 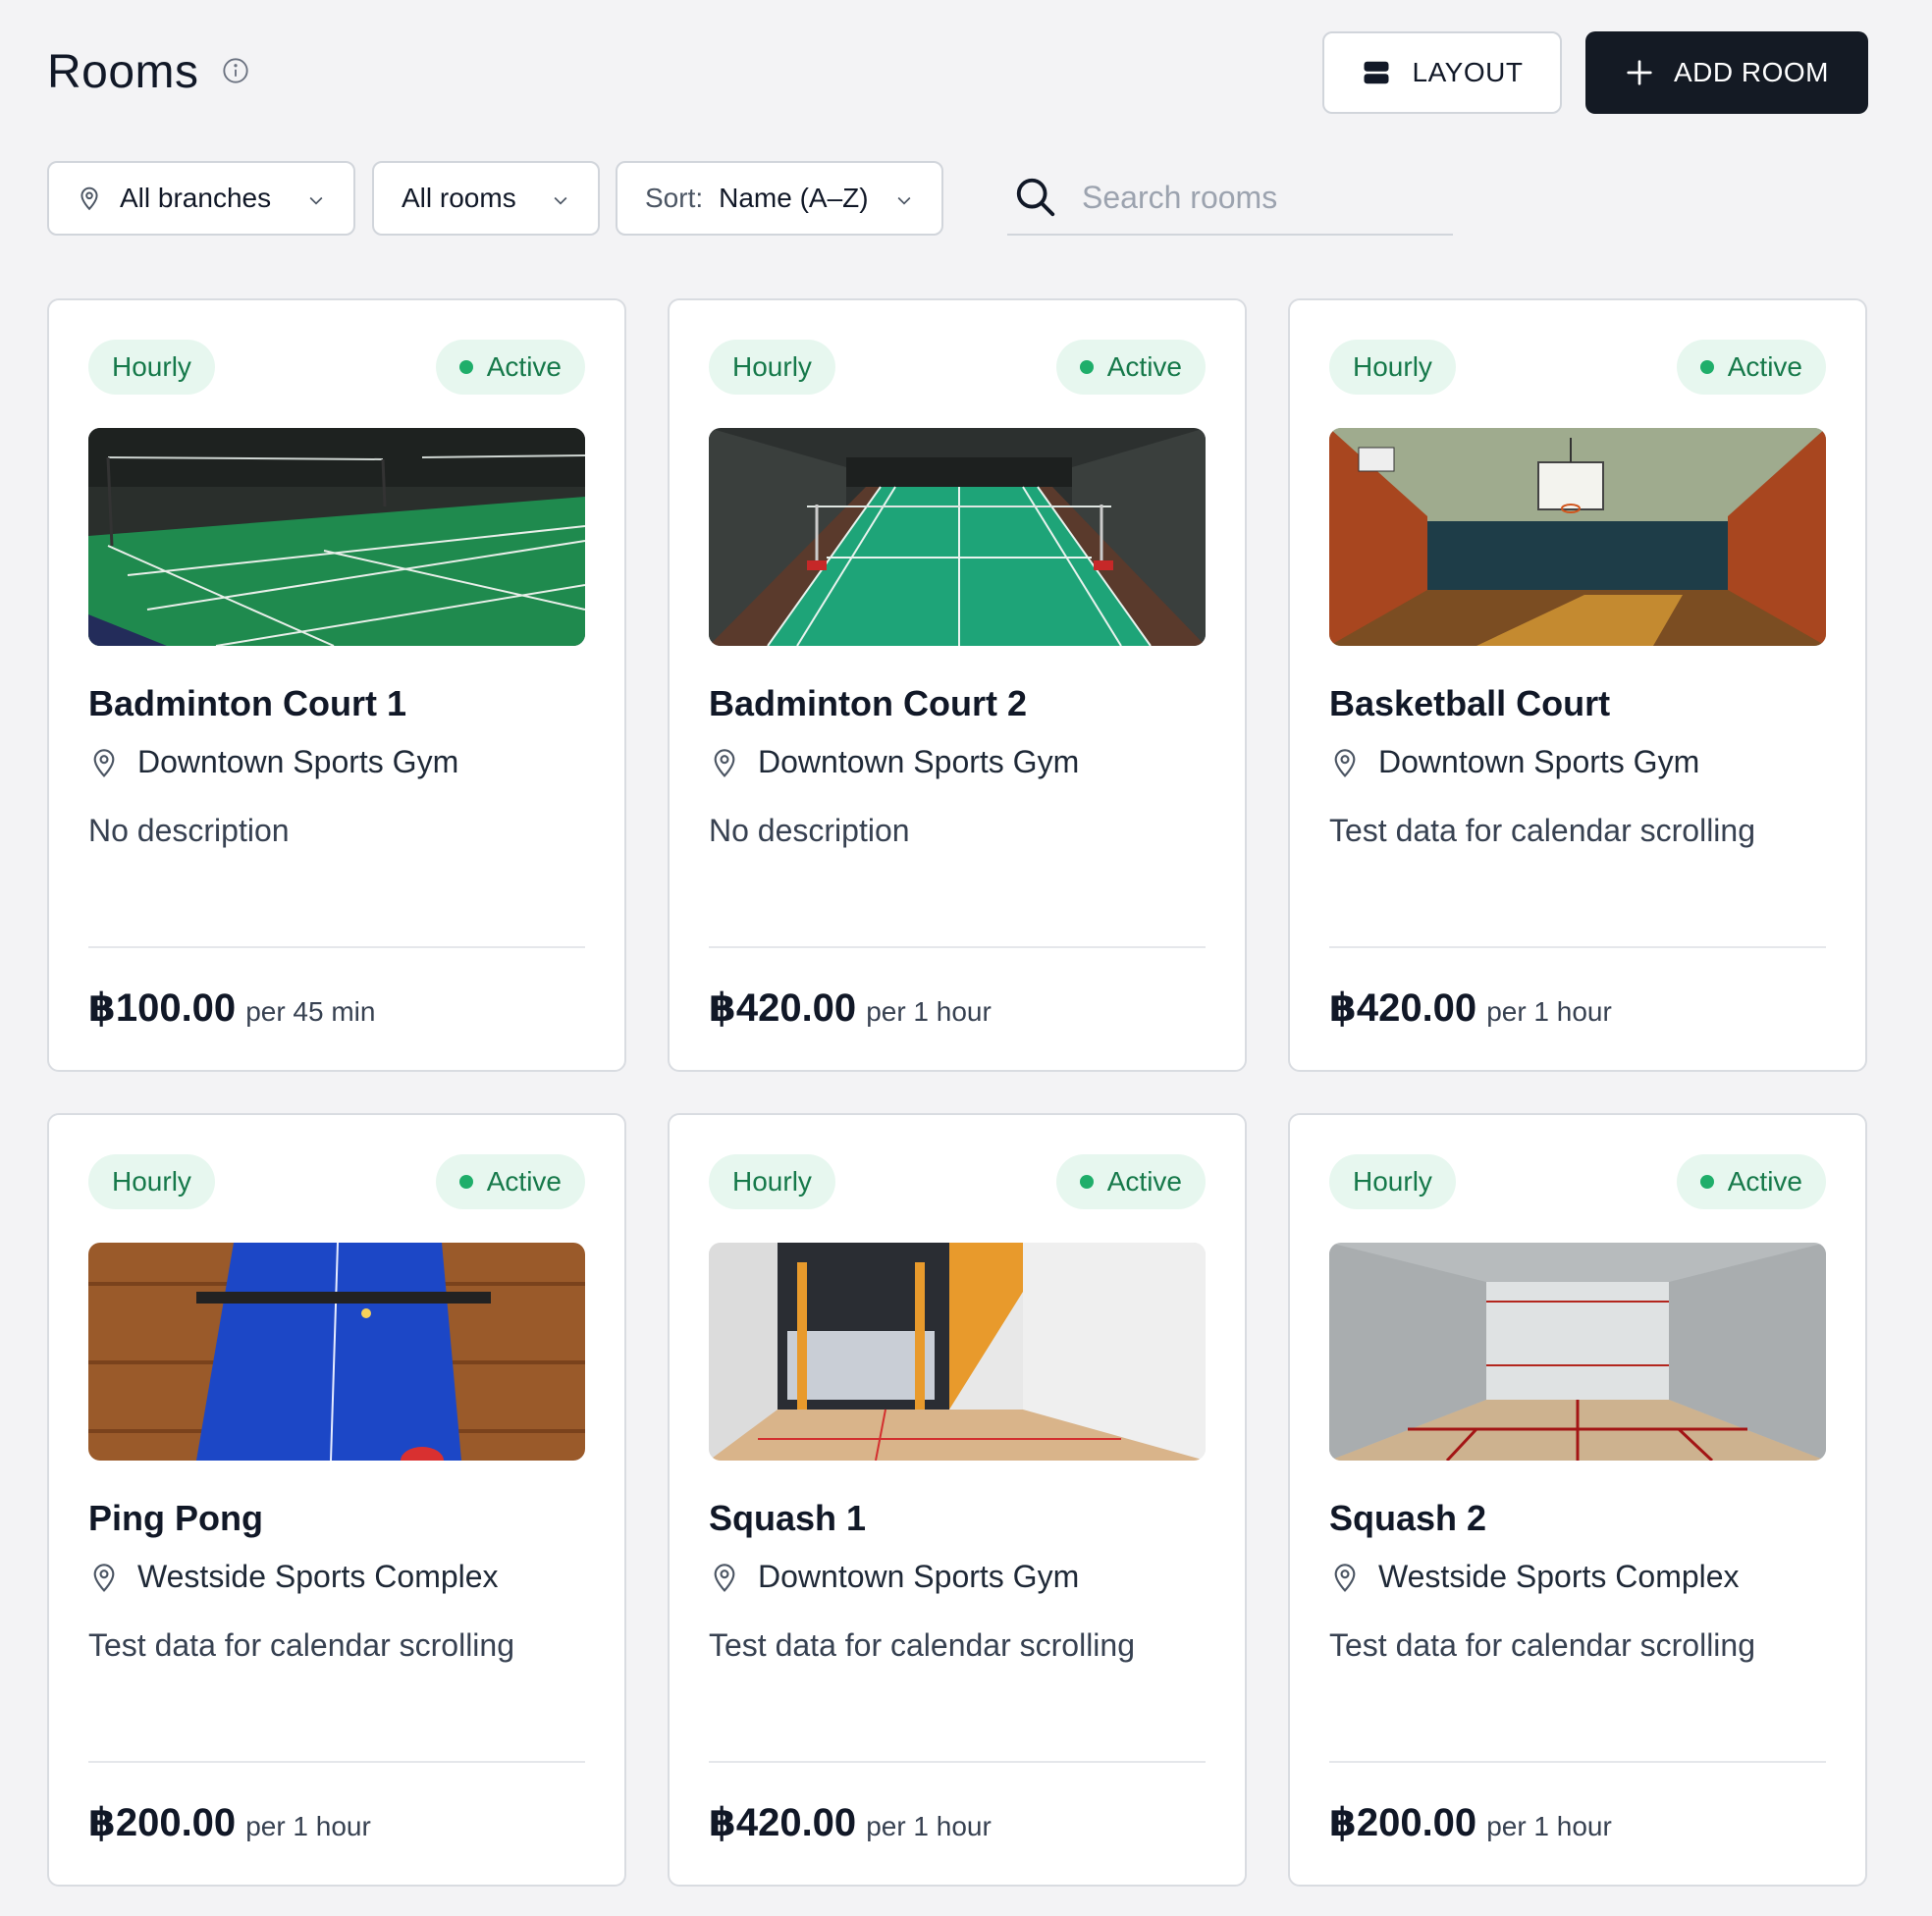 What do you see at coordinates (1726, 72) in the screenshot?
I see `add-room-button: ADD ROOM` at bounding box center [1726, 72].